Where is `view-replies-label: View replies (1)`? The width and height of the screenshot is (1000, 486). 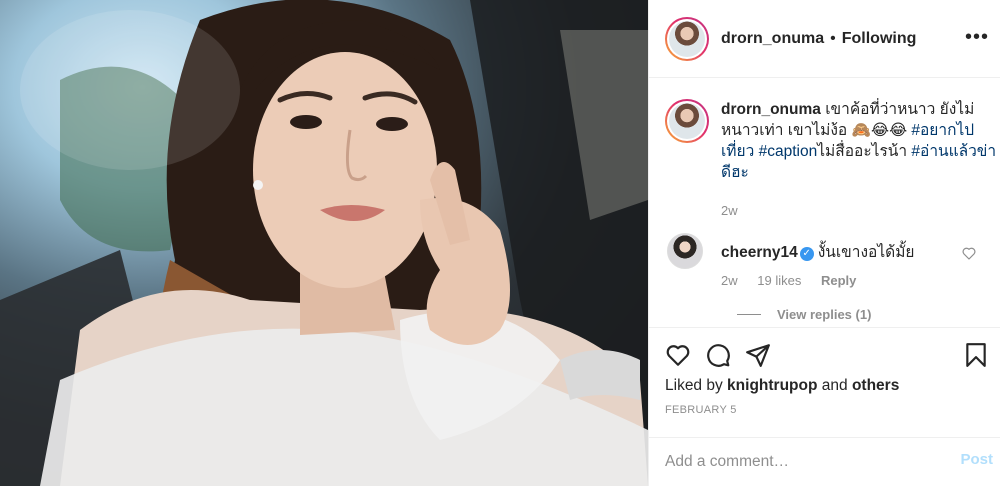
view-replies-label: View replies (1) is located at coordinates (824, 314).